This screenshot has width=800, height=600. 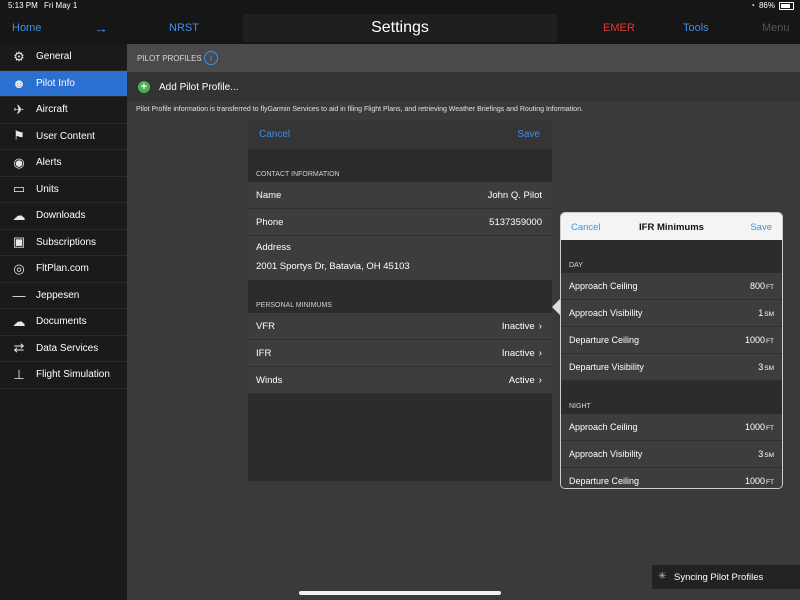 I want to click on sidebar-item-label: Downloads, so click(x=61, y=216).